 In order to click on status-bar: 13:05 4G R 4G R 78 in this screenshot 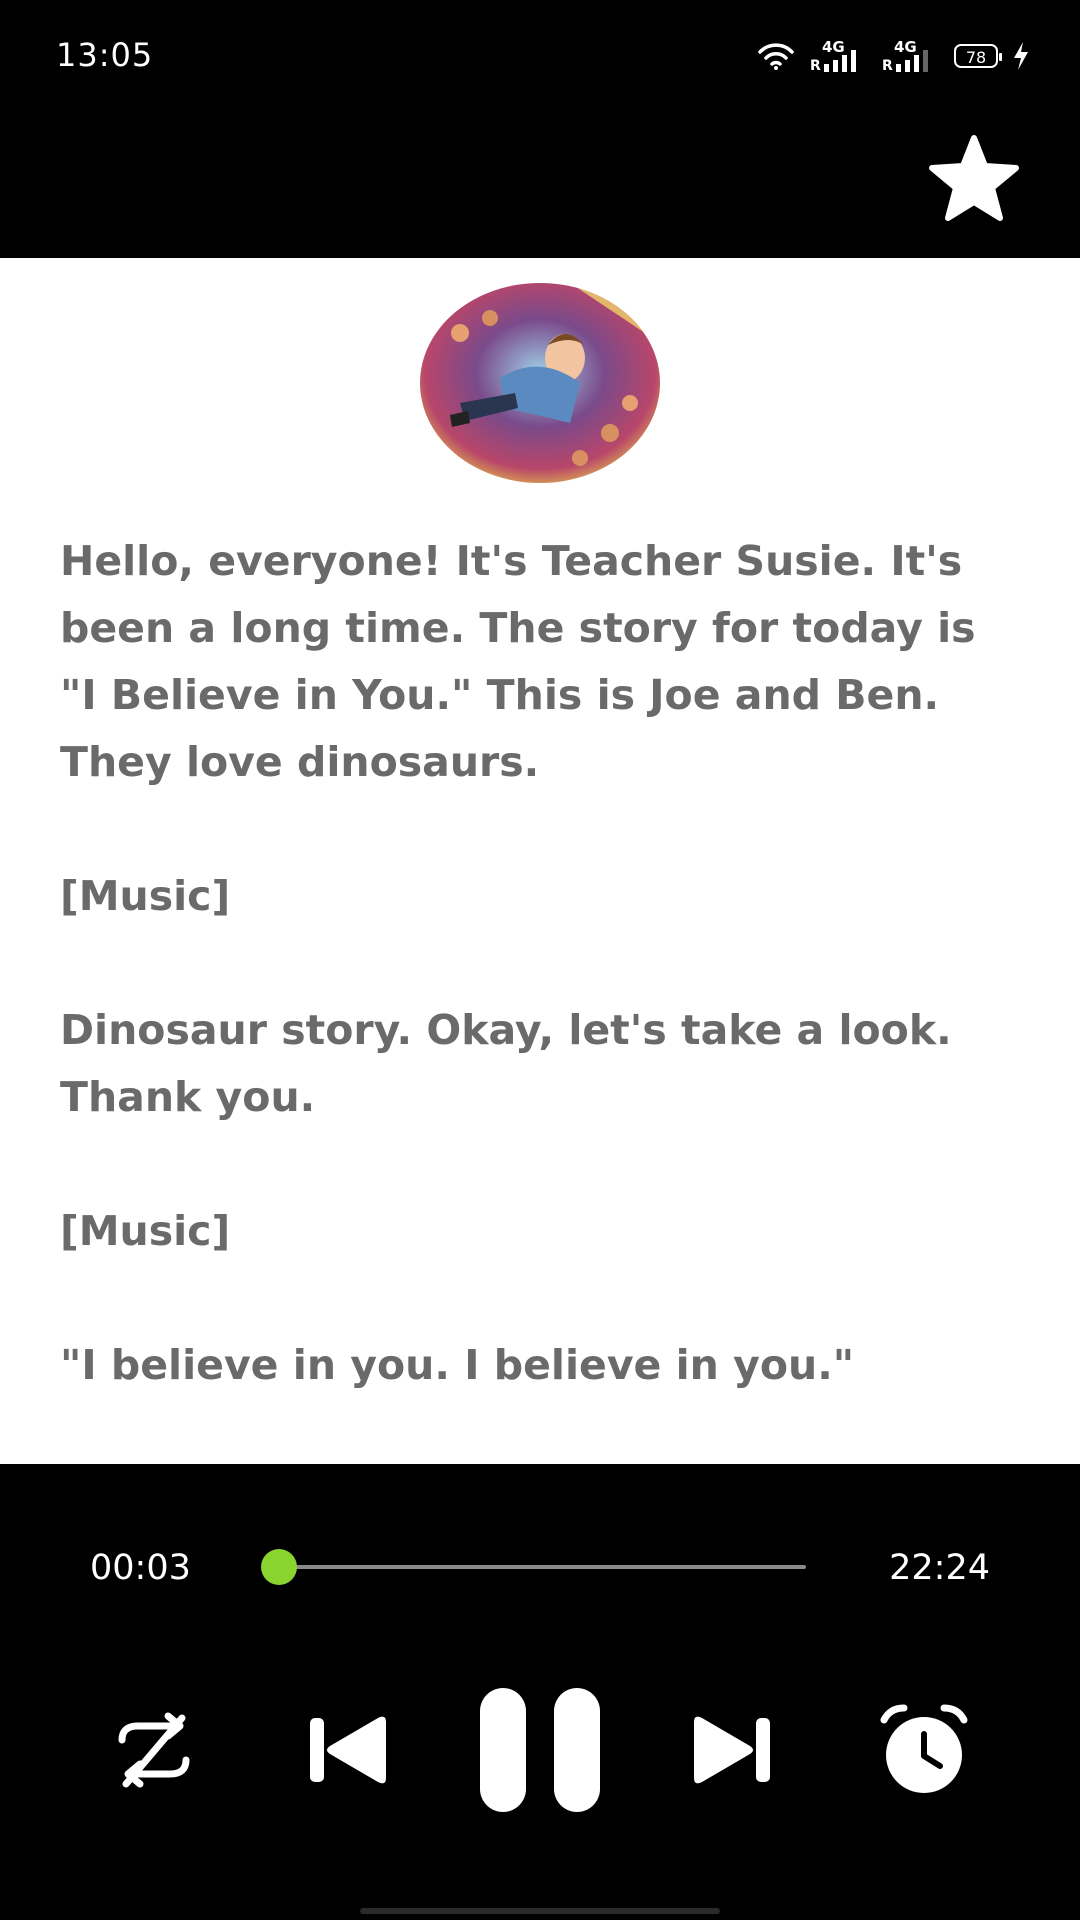, I will do `click(540, 55)`.